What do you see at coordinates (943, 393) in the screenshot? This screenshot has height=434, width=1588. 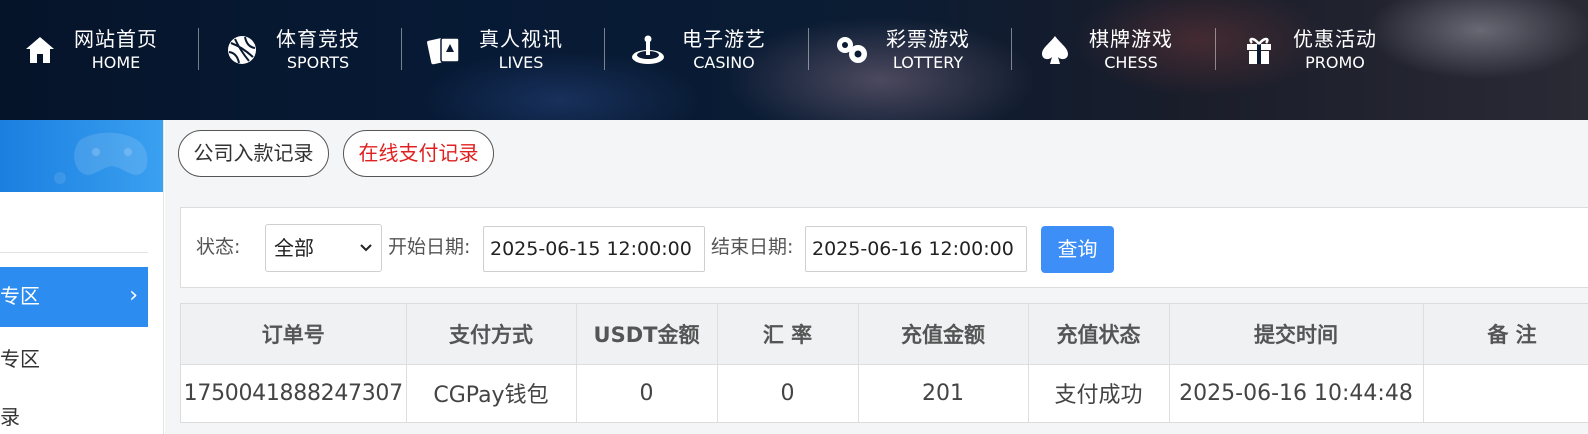 I see `cell-deposit-amount: 201` at bounding box center [943, 393].